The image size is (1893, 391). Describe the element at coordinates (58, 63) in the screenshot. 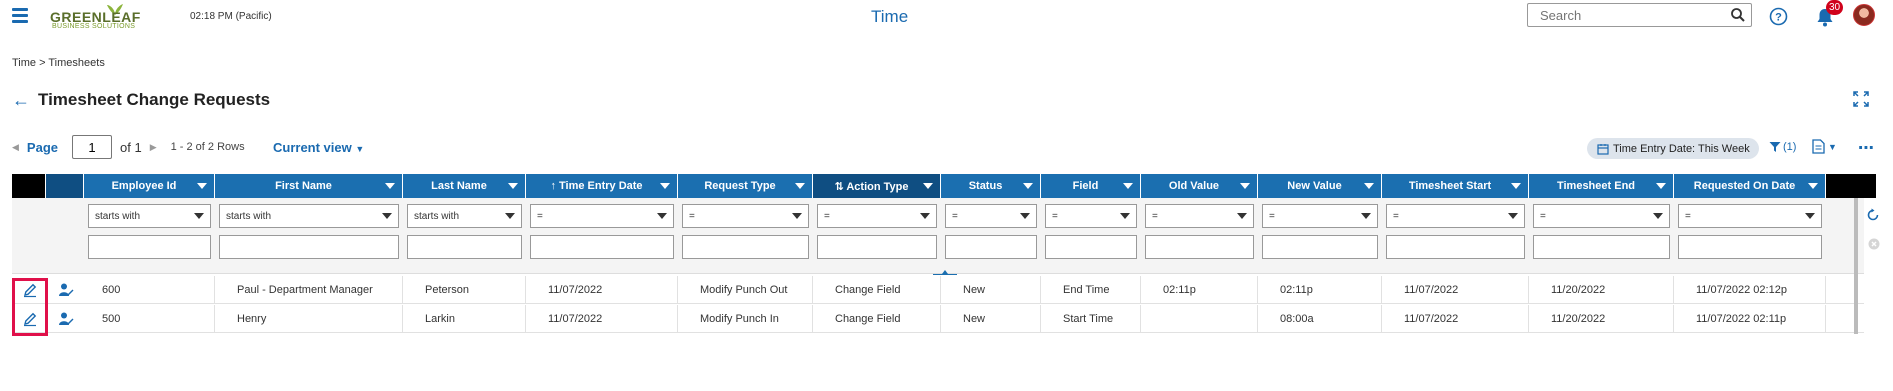

I see `breadcrumb: Time > Timesheets` at that location.